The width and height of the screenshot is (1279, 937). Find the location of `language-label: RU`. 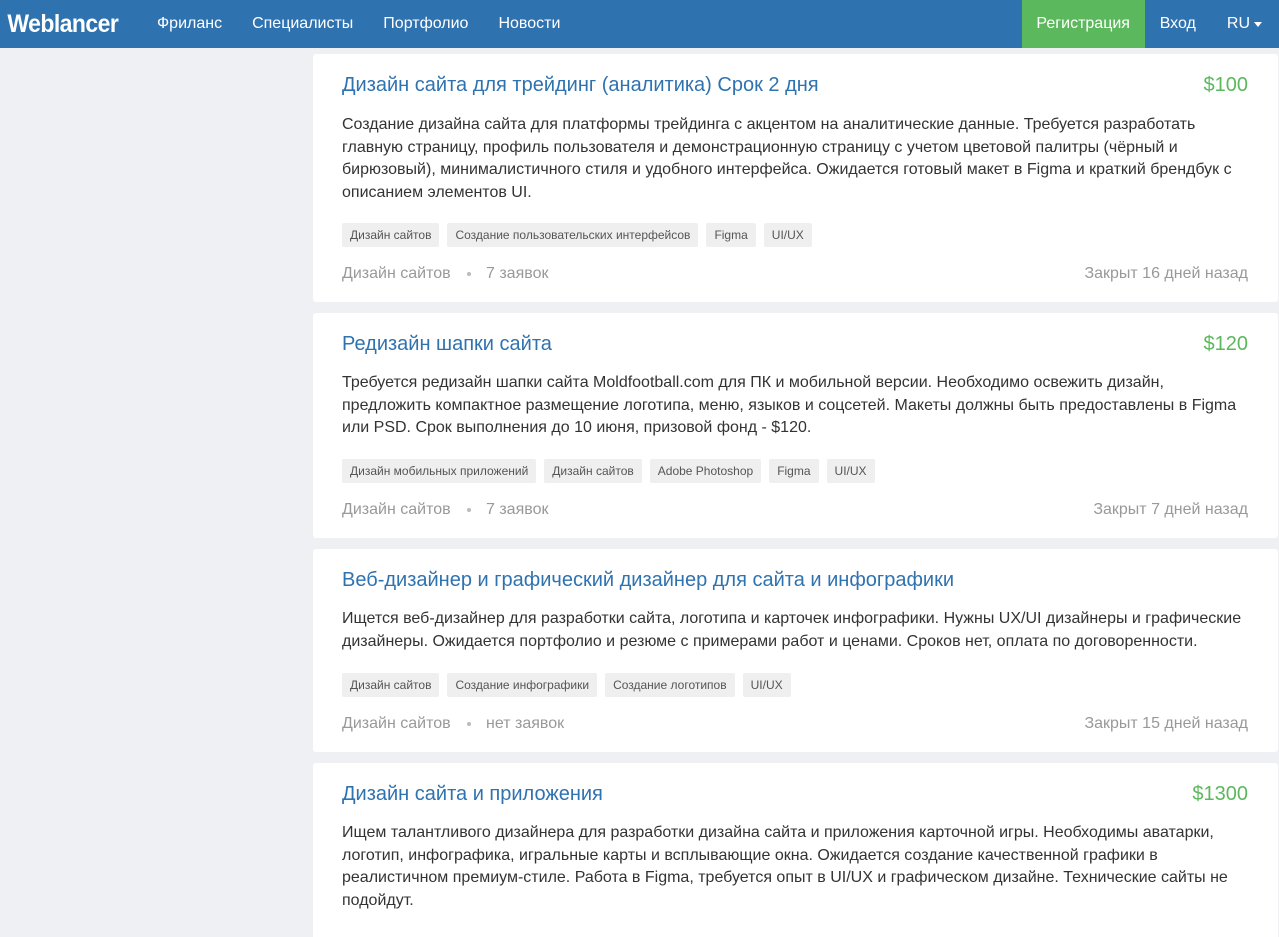

language-label: RU is located at coordinates (1238, 23).